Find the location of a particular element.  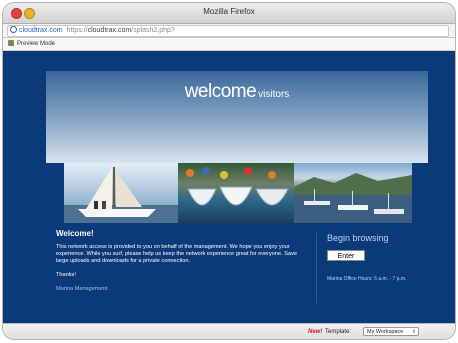

url-full: https://cloudtrax.com/splash2.php? is located at coordinates (121, 30).